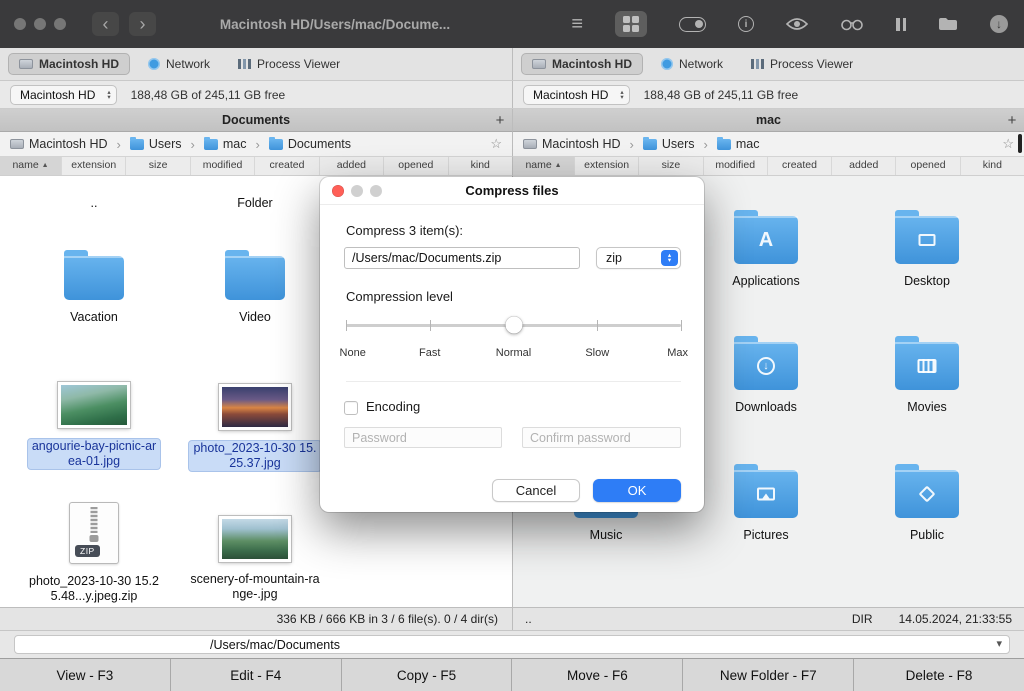 The height and width of the screenshot is (691, 1024). I want to click on item-label: Video, so click(255, 317).